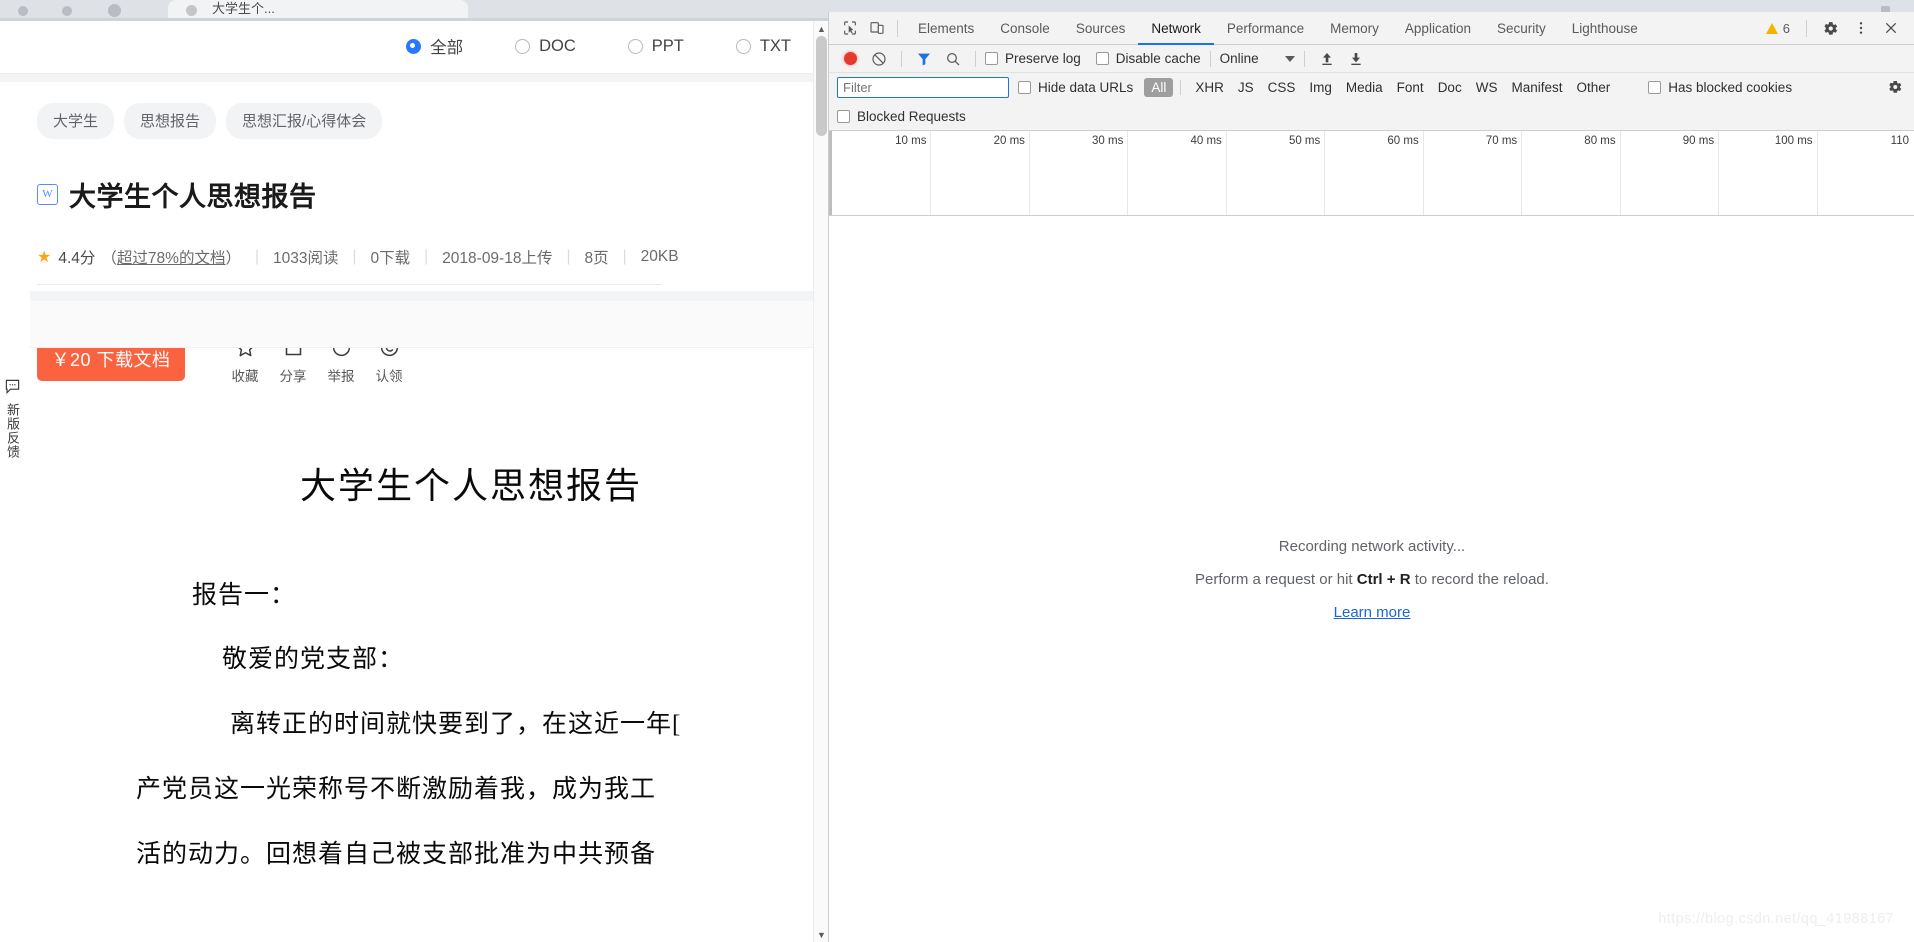  I want to click on page-title: 大学生个人思想报告, so click(193, 197).